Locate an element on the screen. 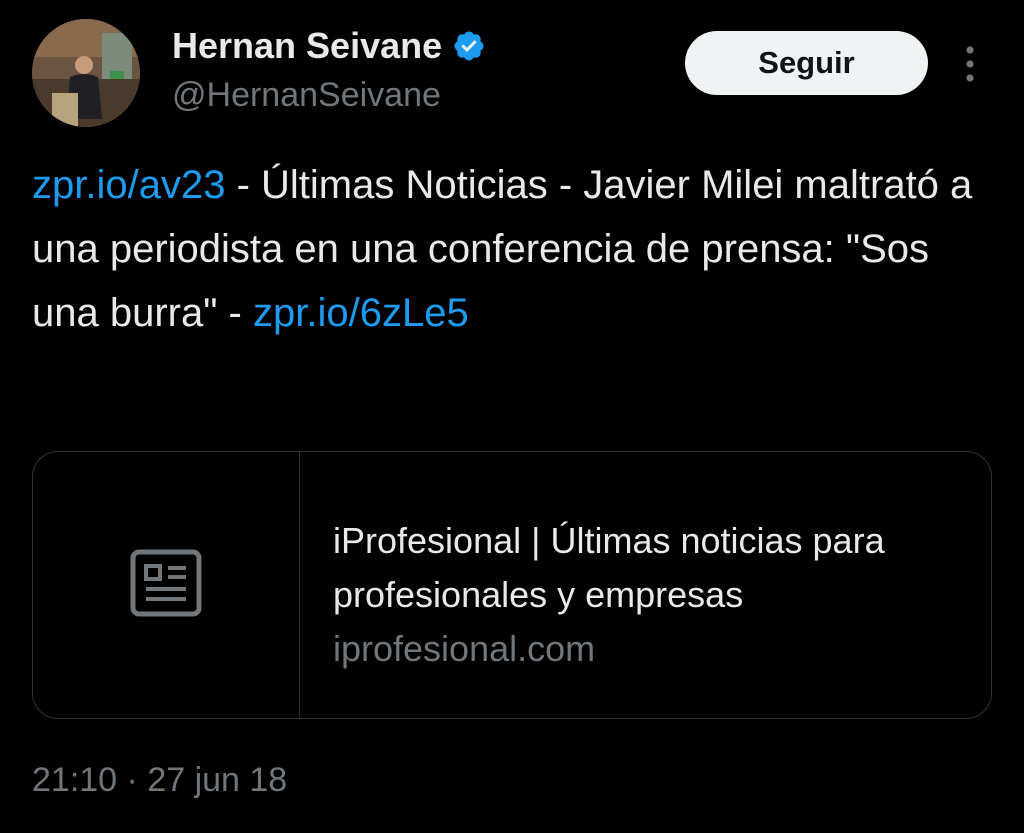  avatar is located at coordinates (86, 73).